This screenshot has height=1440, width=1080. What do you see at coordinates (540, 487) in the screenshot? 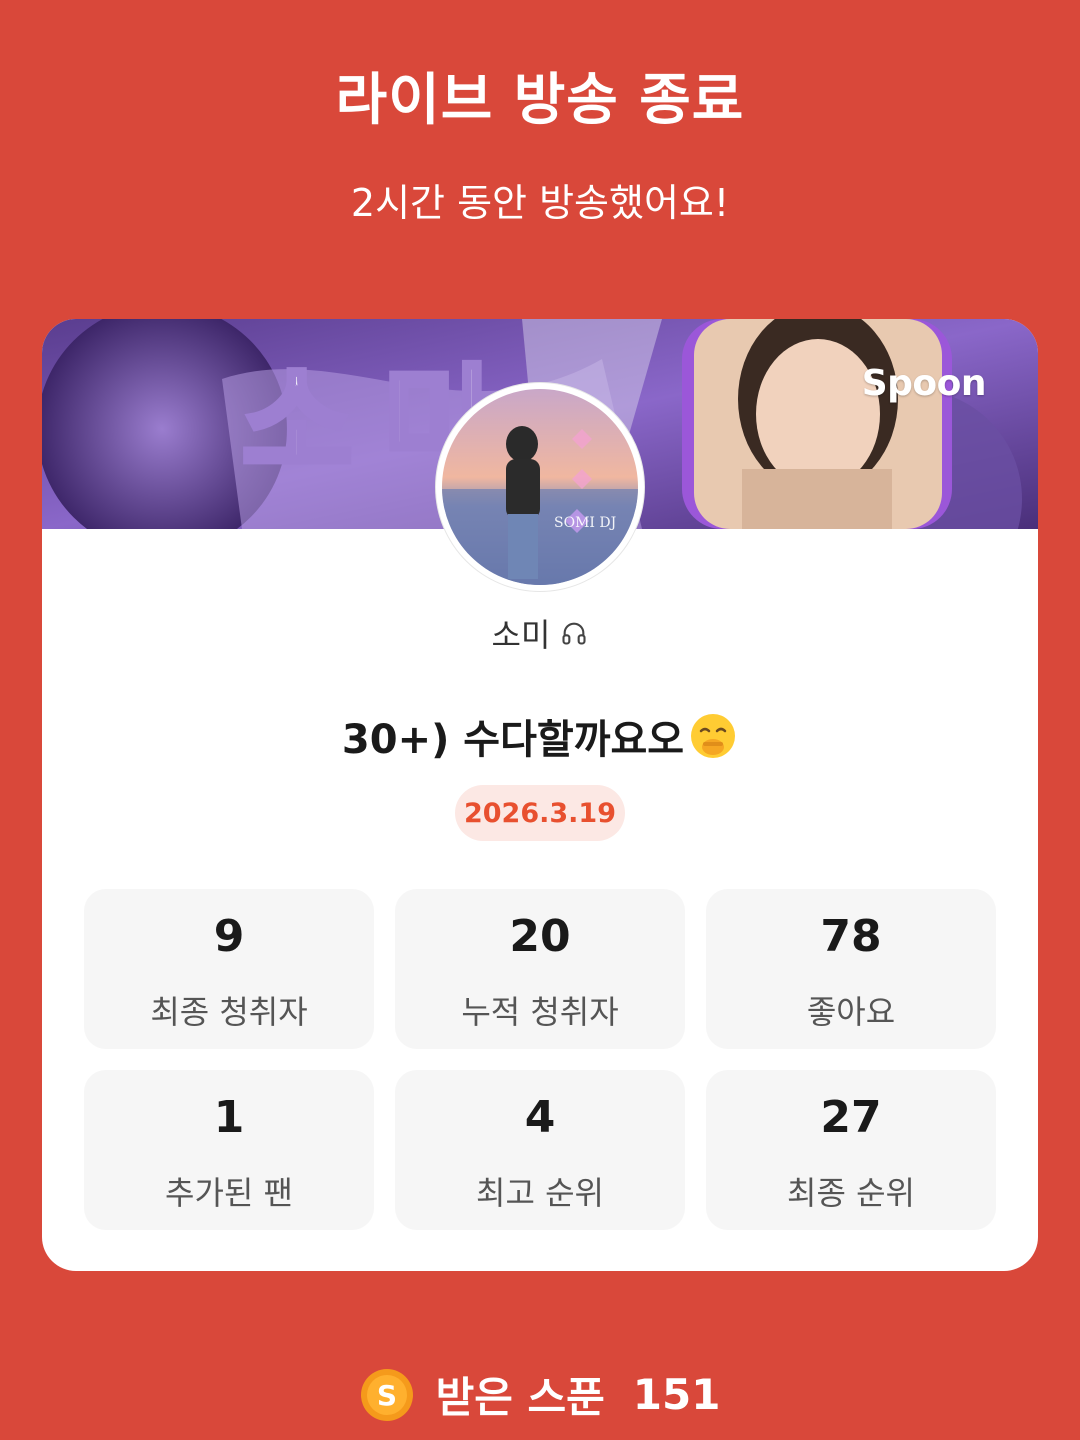
I see `avatar: SOMI DJ` at bounding box center [540, 487].